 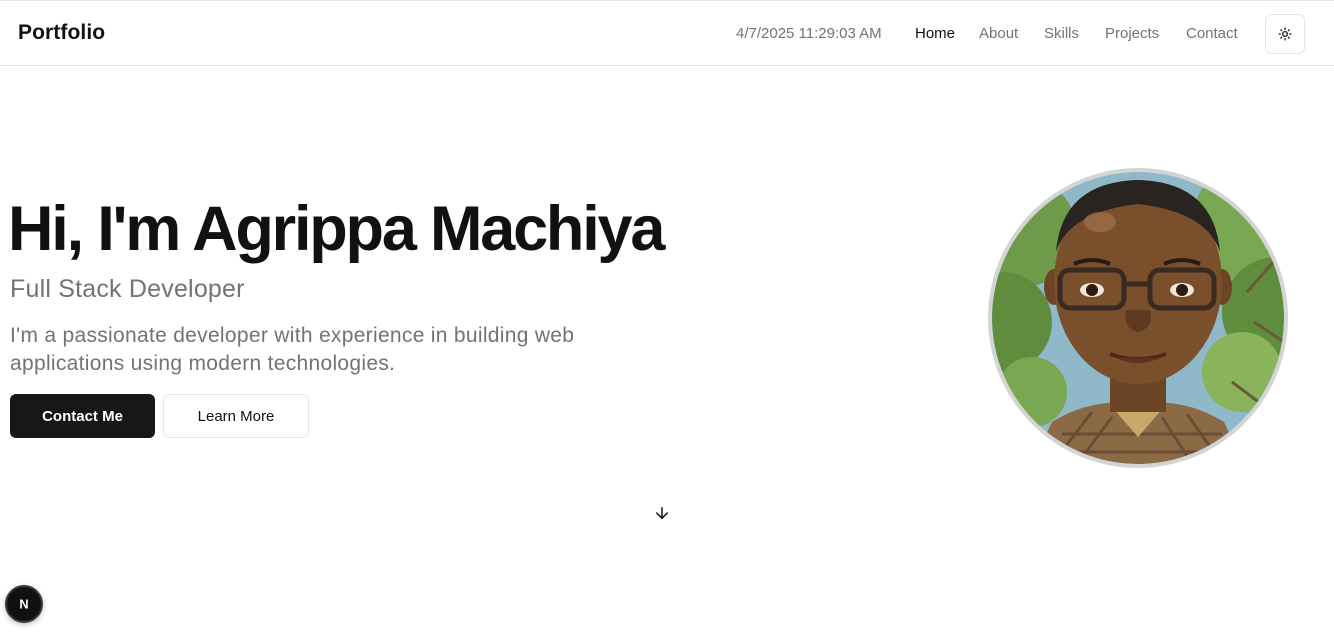 I want to click on nav-link-about: About, so click(x=998, y=33).